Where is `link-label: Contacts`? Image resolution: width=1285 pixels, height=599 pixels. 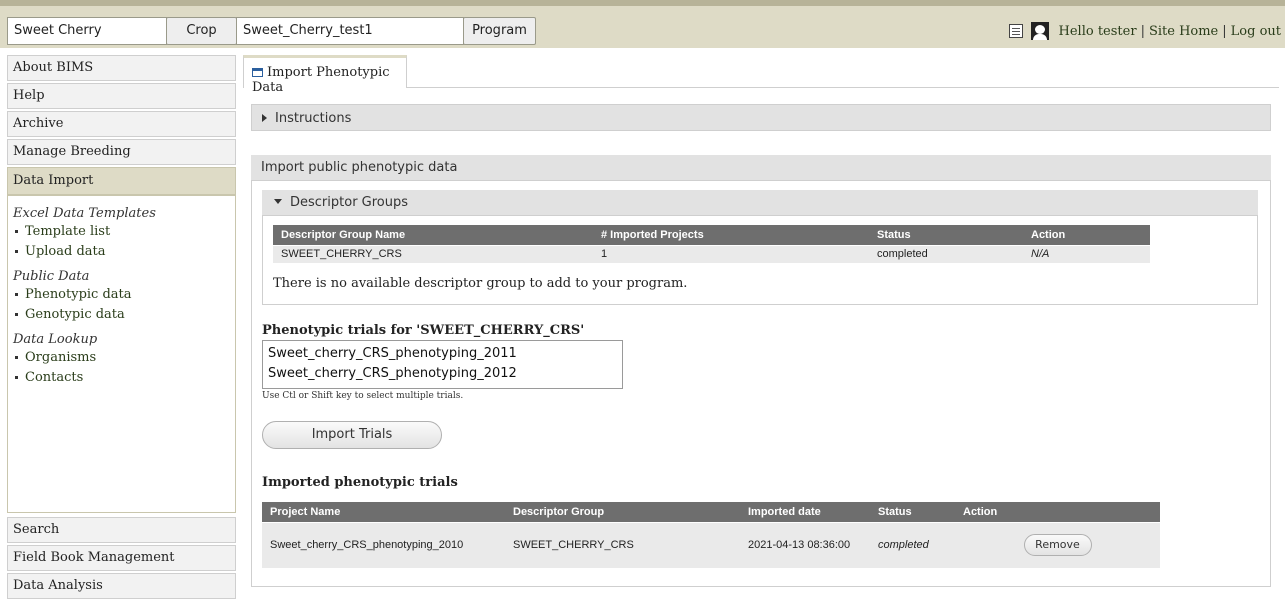
link-label: Contacts is located at coordinates (54, 377).